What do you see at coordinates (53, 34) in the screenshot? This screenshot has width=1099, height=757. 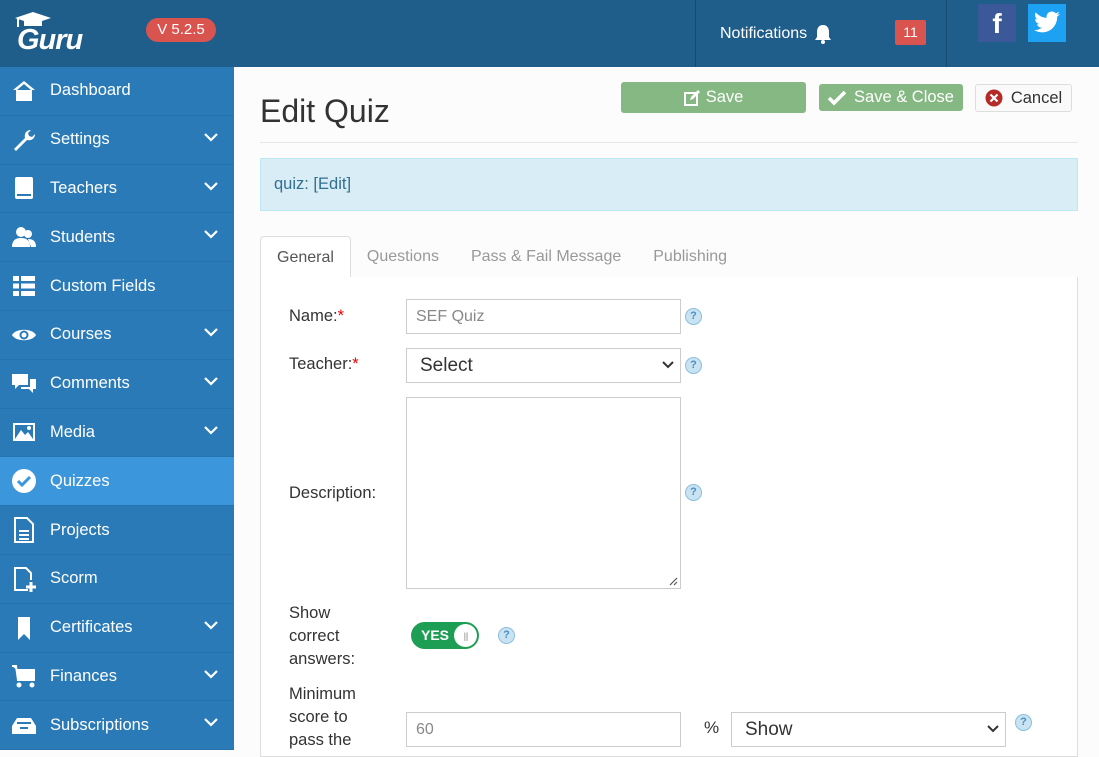 I see `guru-logo: Guru` at bounding box center [53, 34].